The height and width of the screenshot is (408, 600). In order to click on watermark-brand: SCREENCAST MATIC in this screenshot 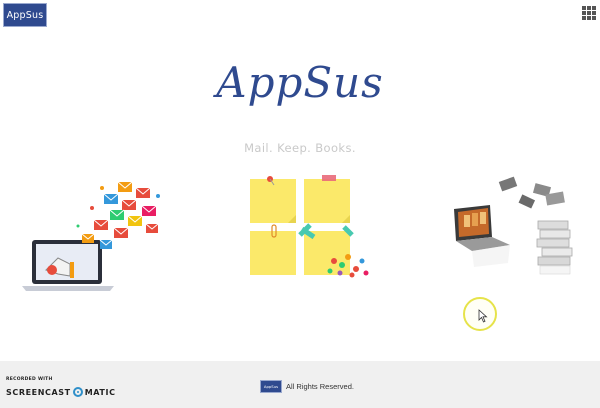, I will do `click(61, 392)`.